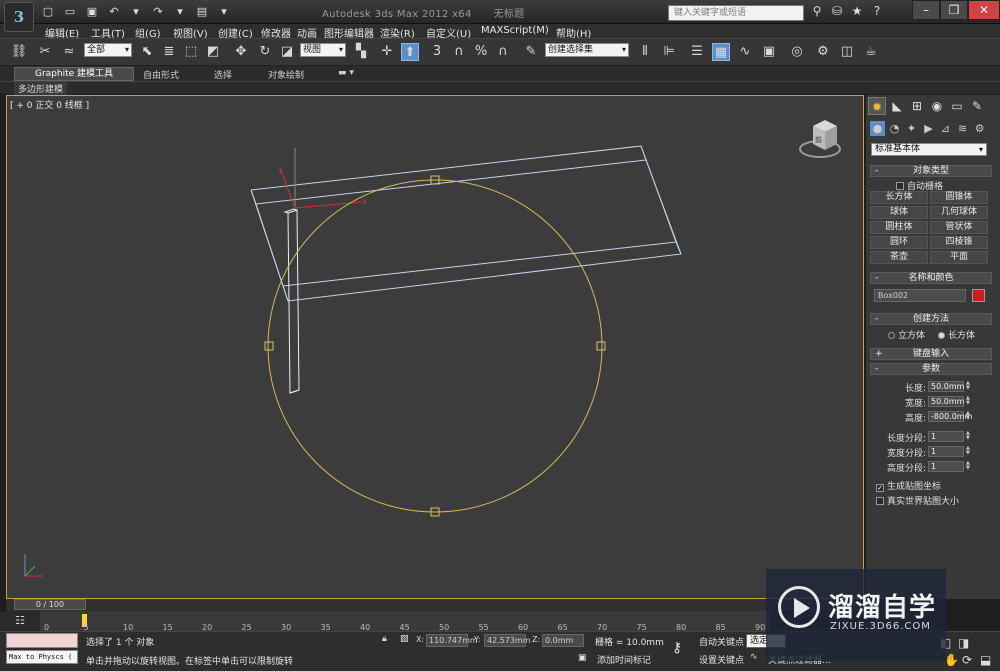 Image resolution: width=1000 pixels, height=671 pixels. What do you see at coordinates (387, 52) in the screenshot?
I see `select-manipulate-icon: ✛` at bounding box center [387, 52].